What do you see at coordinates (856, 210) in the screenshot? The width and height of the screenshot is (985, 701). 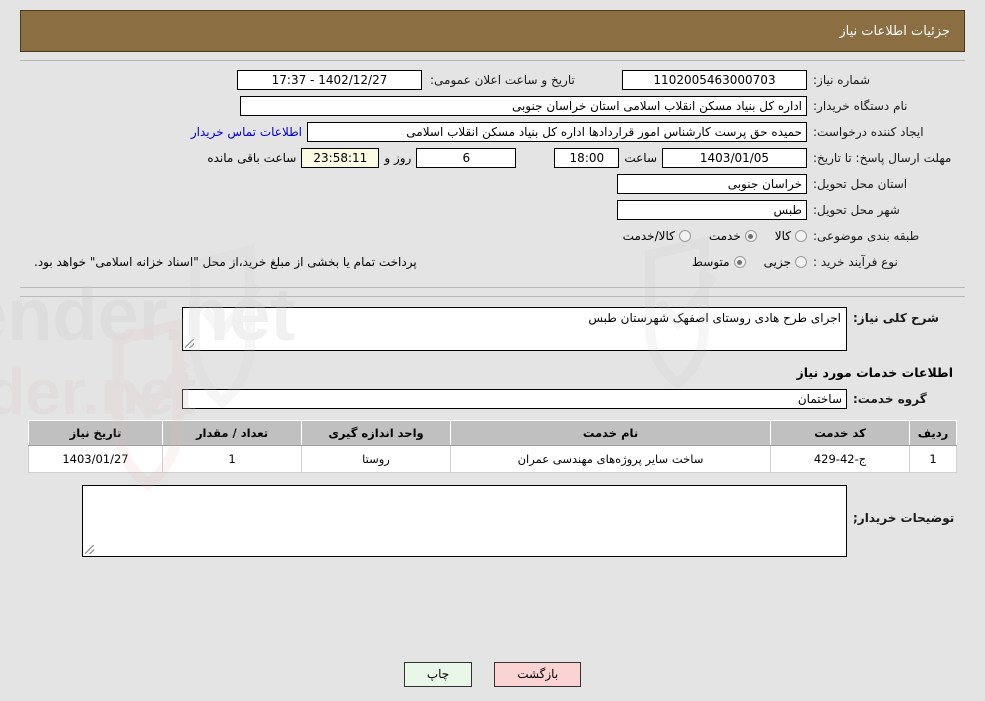 I see `city-label: شهر محل تحویل:` at bounding box center [856, 210].